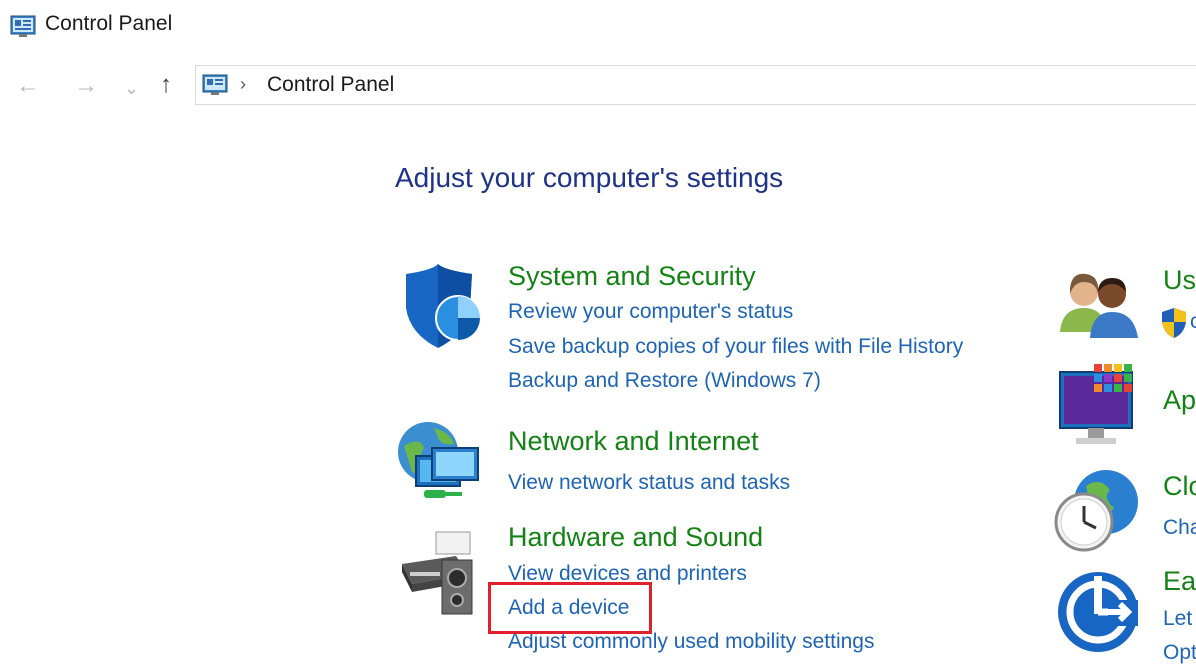 The height and width of the screenshot is (671, 1196). Describe the element at coordinates (1100, 405) in the screenshot. I see `programs-icon` at that location.